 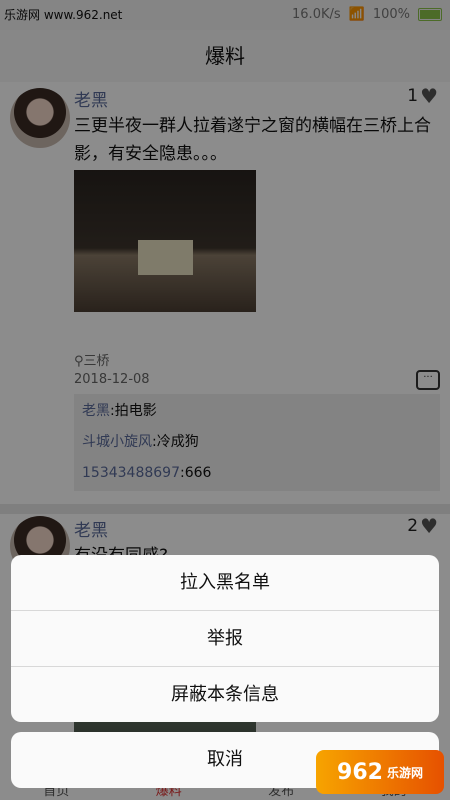 I want to click on report-button: 举报, so click(x=225, y=639).